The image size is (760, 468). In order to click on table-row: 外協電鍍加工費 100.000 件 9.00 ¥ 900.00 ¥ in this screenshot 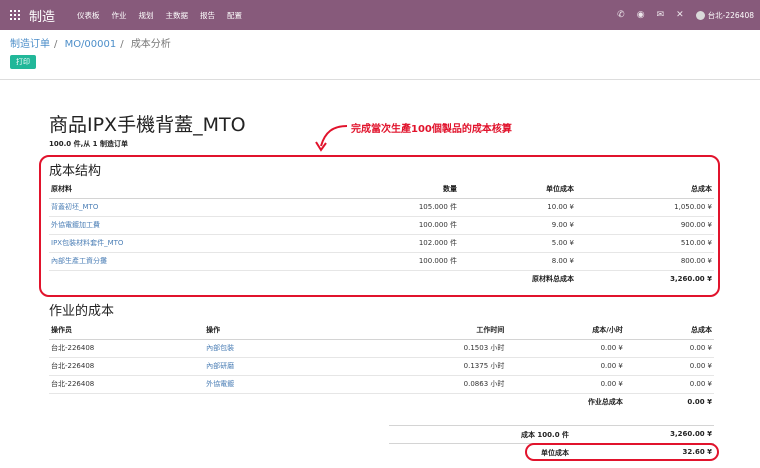, I will do `click(381, 225)`.